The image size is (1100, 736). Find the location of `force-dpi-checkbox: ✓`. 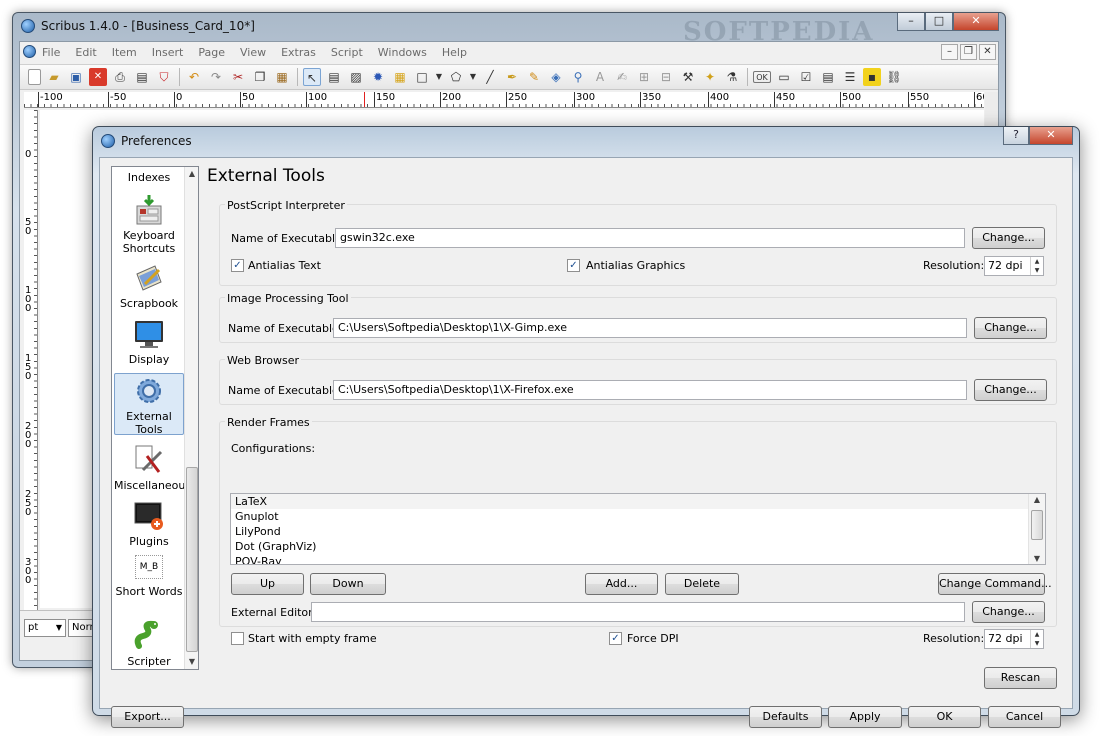

force-dpi-checkbox: ✓ is located at coordinates (615, 638).